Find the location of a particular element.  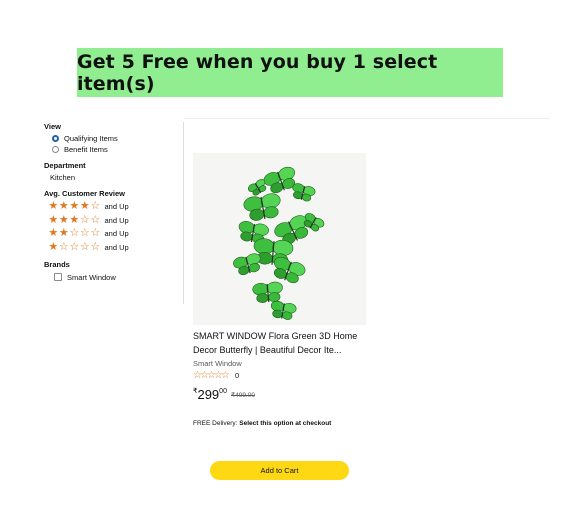

brand-option-label: Smart Window is located at coordinates (91, 277).